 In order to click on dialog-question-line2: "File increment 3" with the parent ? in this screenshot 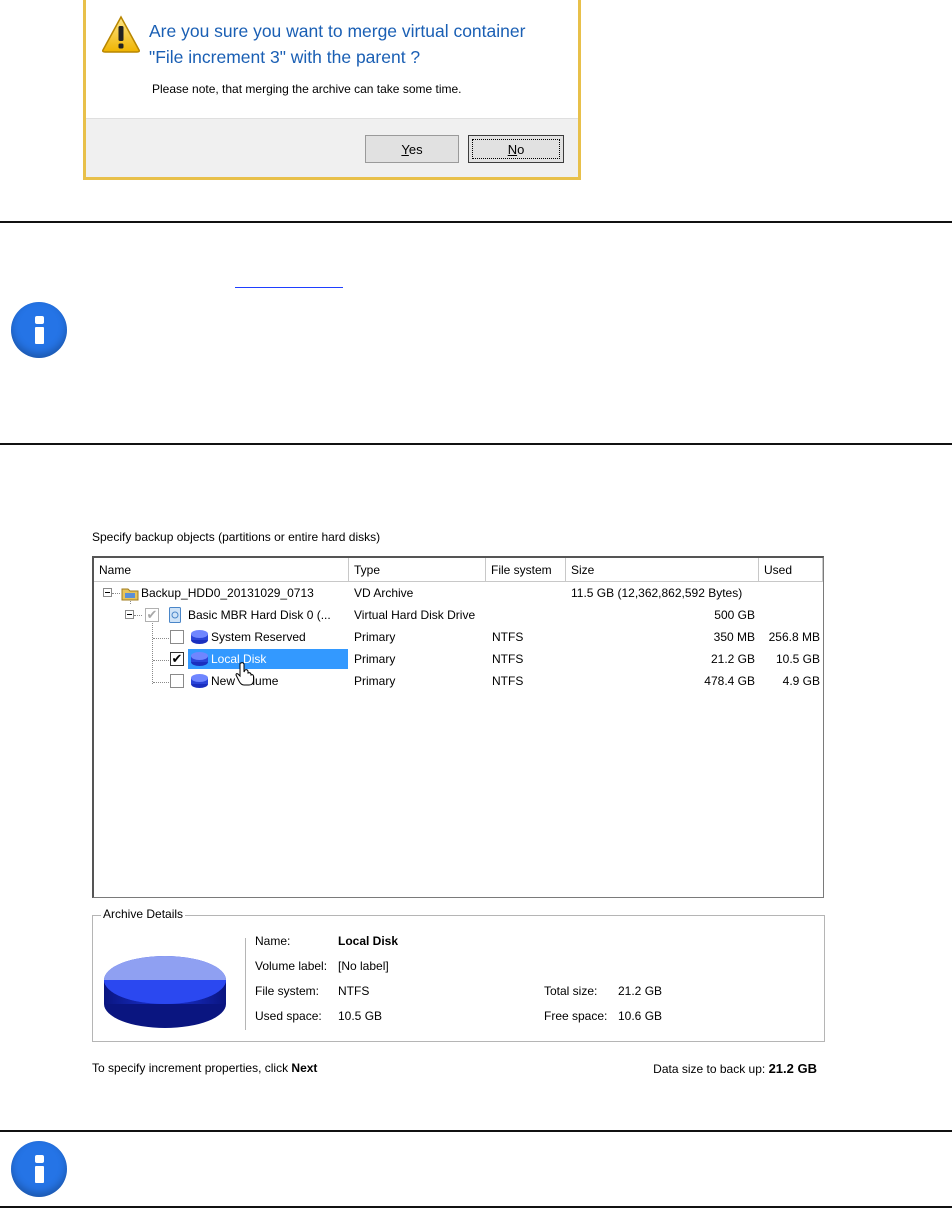, I will do `click(285, 57)`.